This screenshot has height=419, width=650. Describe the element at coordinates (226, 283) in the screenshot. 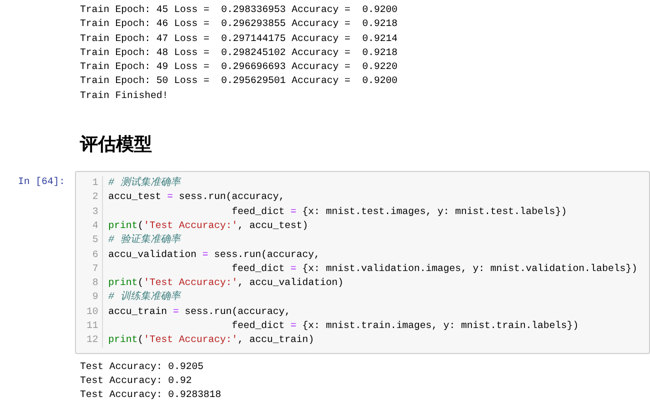

I see `code-line: print('Test Accuracy:', accu_validation)` at that location.